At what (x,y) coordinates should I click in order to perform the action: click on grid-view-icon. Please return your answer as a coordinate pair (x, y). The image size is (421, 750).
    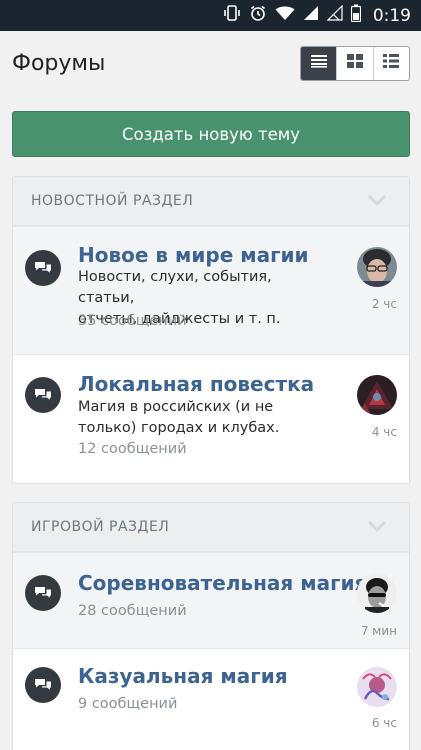
    Looking at the image, I should click on (354, 63).